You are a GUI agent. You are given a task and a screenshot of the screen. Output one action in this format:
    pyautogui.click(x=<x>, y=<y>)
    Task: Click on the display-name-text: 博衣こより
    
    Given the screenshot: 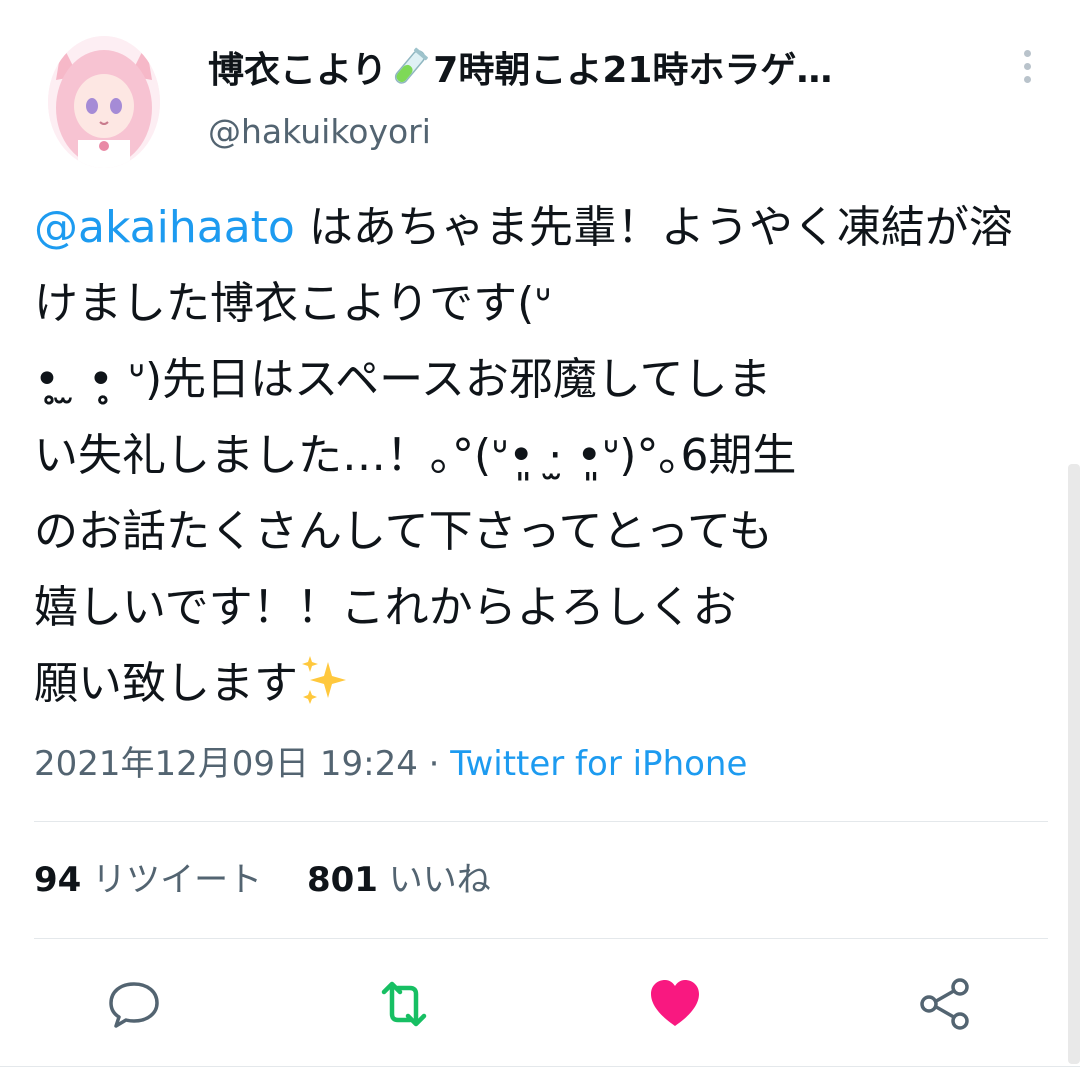 What is the action you would take?
    pyautogui.click(x=298, y=70)
    